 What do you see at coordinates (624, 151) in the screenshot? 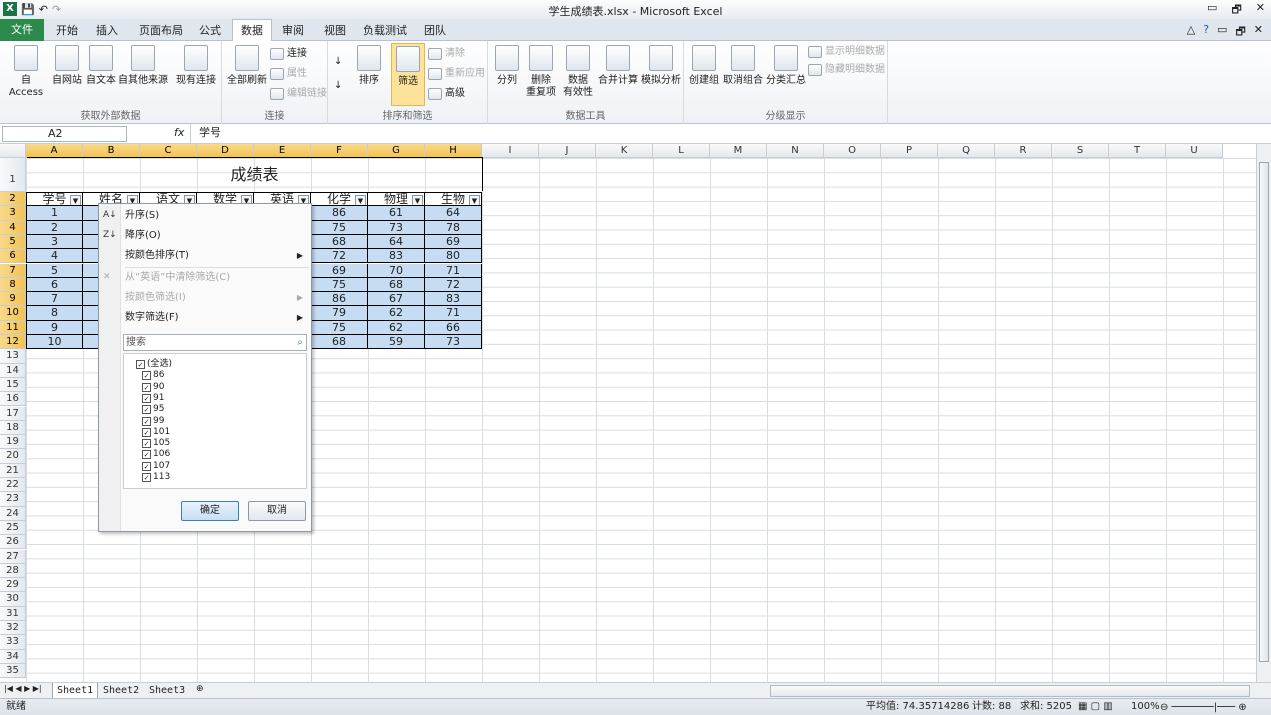
I see `column-header-k: K` at bounding box center [624, 151].